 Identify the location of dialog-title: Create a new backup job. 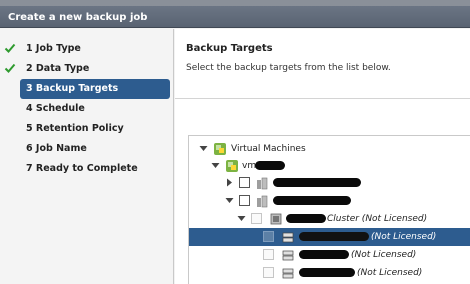
(235, 17).